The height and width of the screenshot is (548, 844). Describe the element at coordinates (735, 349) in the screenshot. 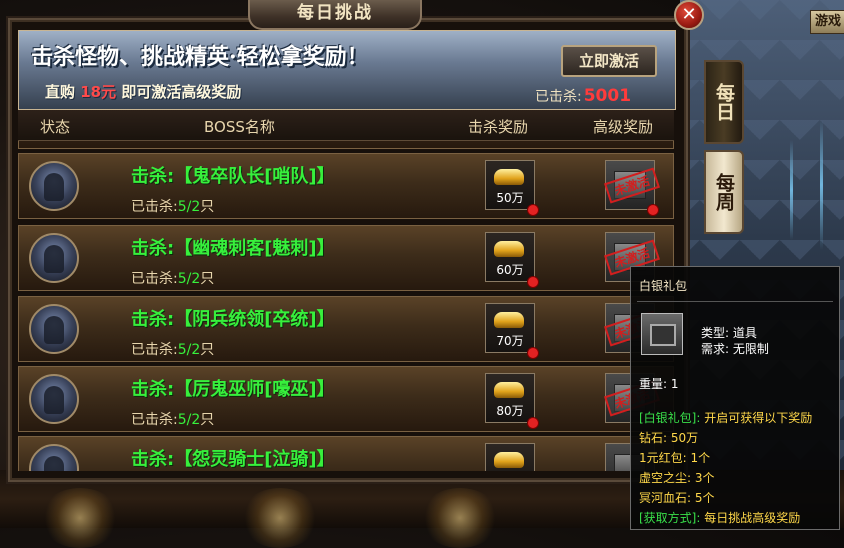

I see `tooltip-requirement: 需求: 无限制` at that location.